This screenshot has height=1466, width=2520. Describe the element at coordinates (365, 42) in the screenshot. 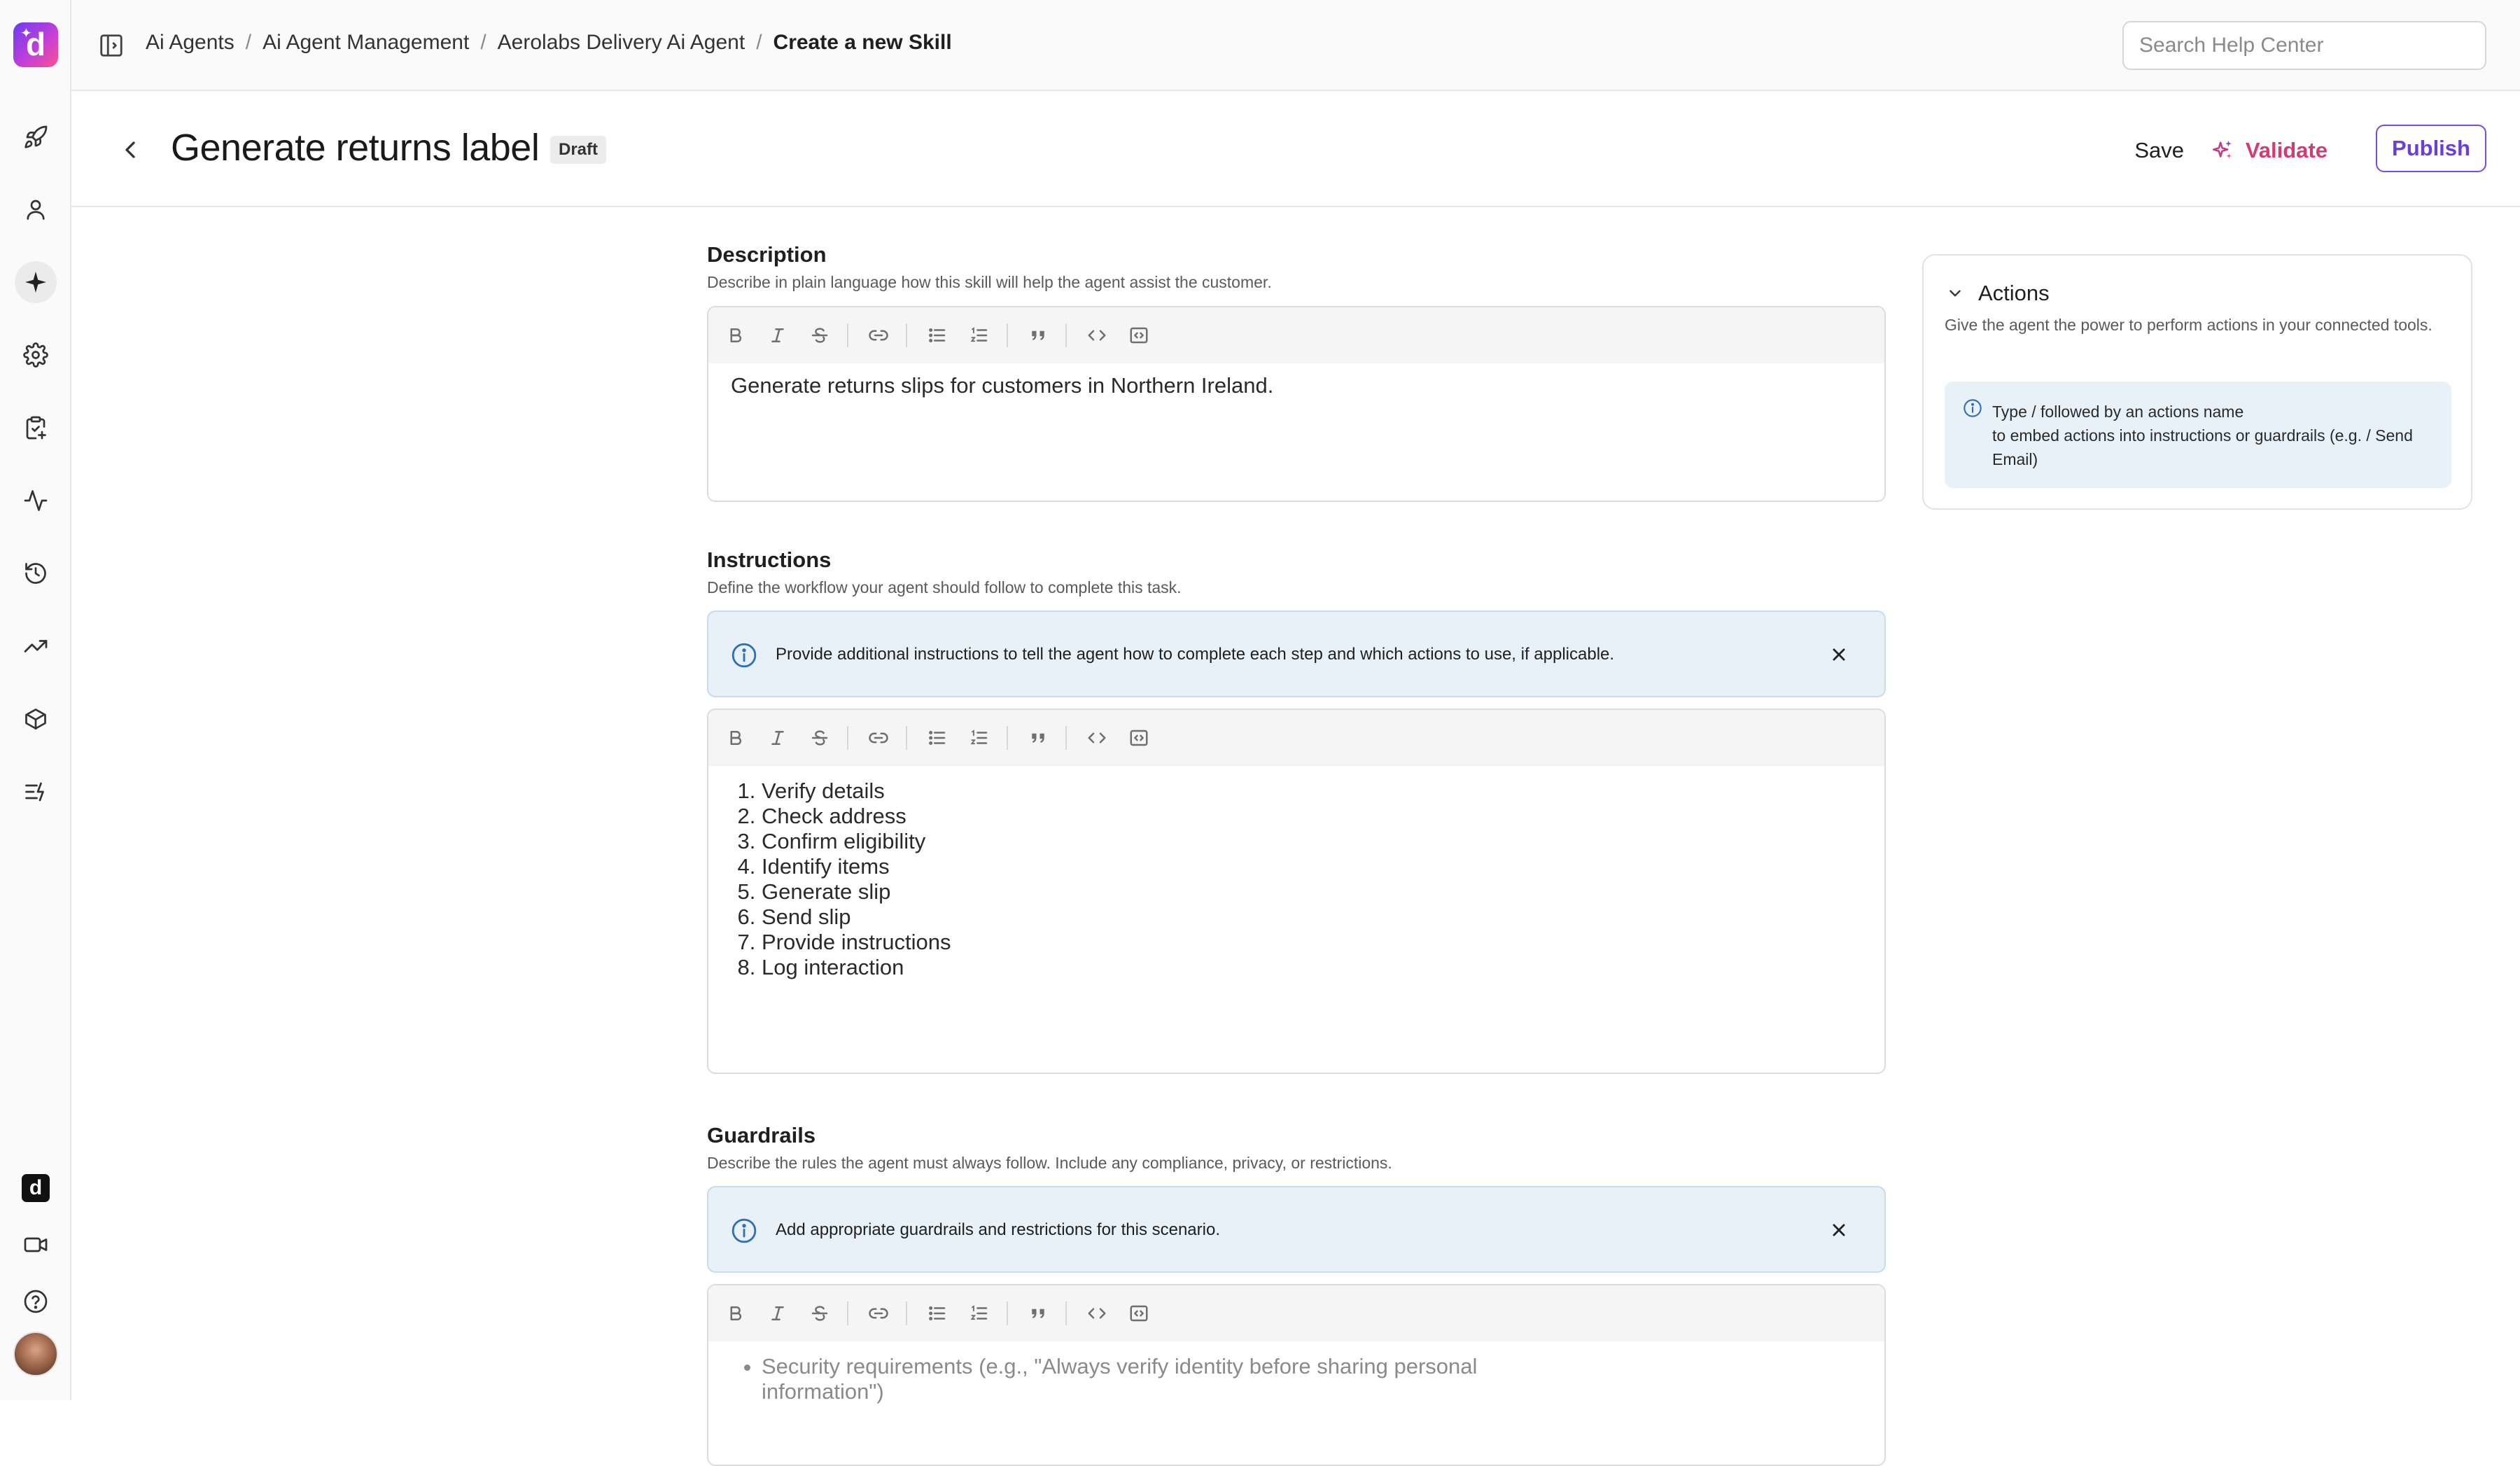

I see `breadcrumb-ai-agent-management: Ai Agent Management` at that location.